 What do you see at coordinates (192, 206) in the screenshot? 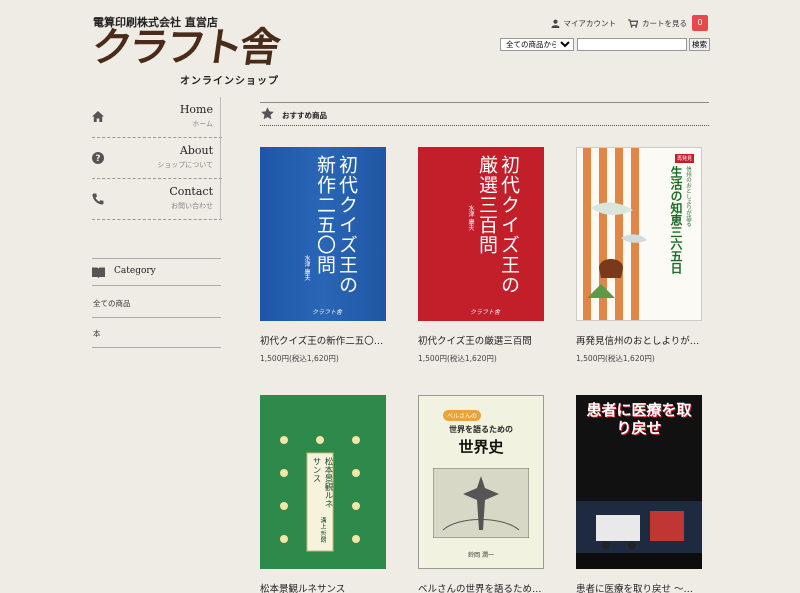
I see `nav-contact-subtitle: お問い合わせ` at bounding box center [192, 206].